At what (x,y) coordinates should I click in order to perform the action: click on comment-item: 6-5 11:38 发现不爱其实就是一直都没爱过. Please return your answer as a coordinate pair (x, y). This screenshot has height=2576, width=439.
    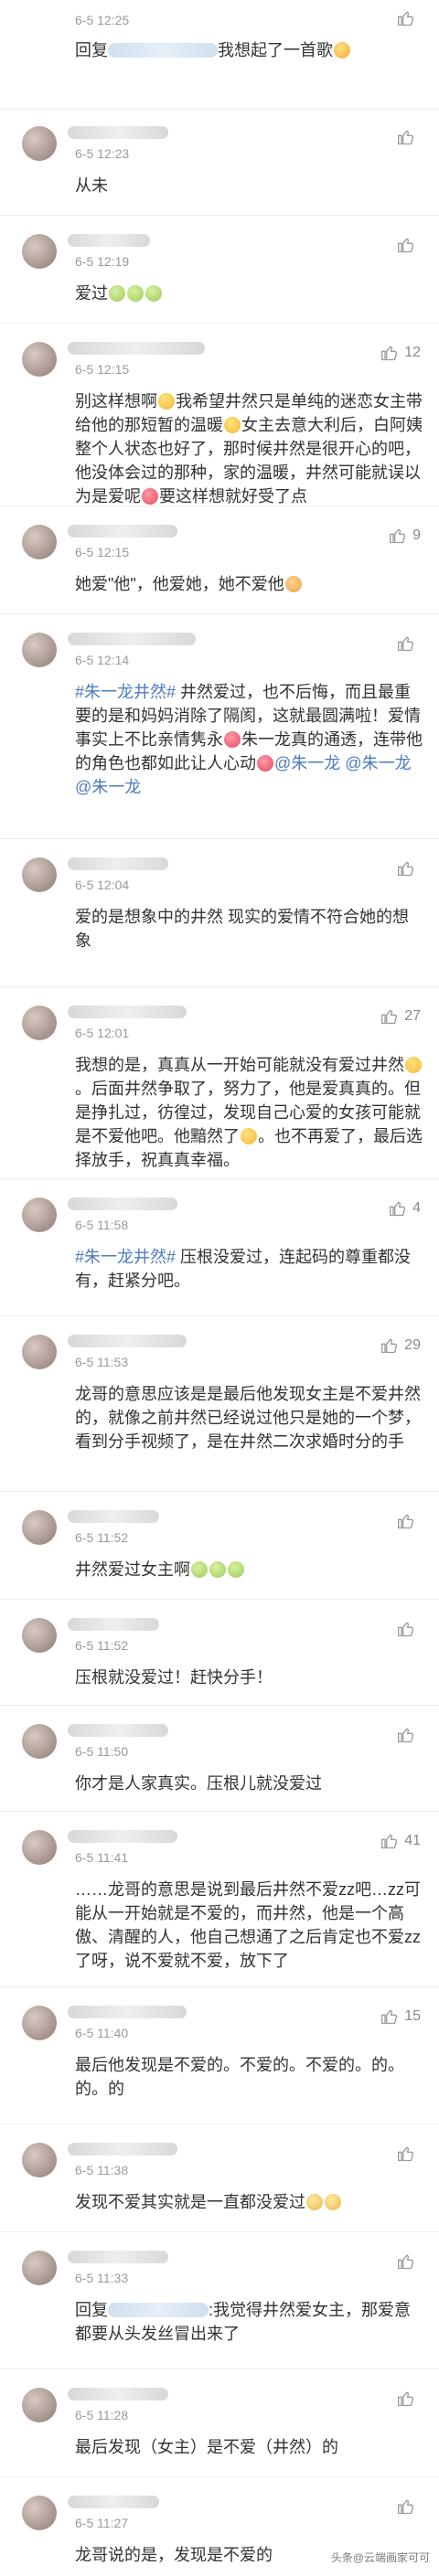
    Looking at the image, I should click on (219, 2178).